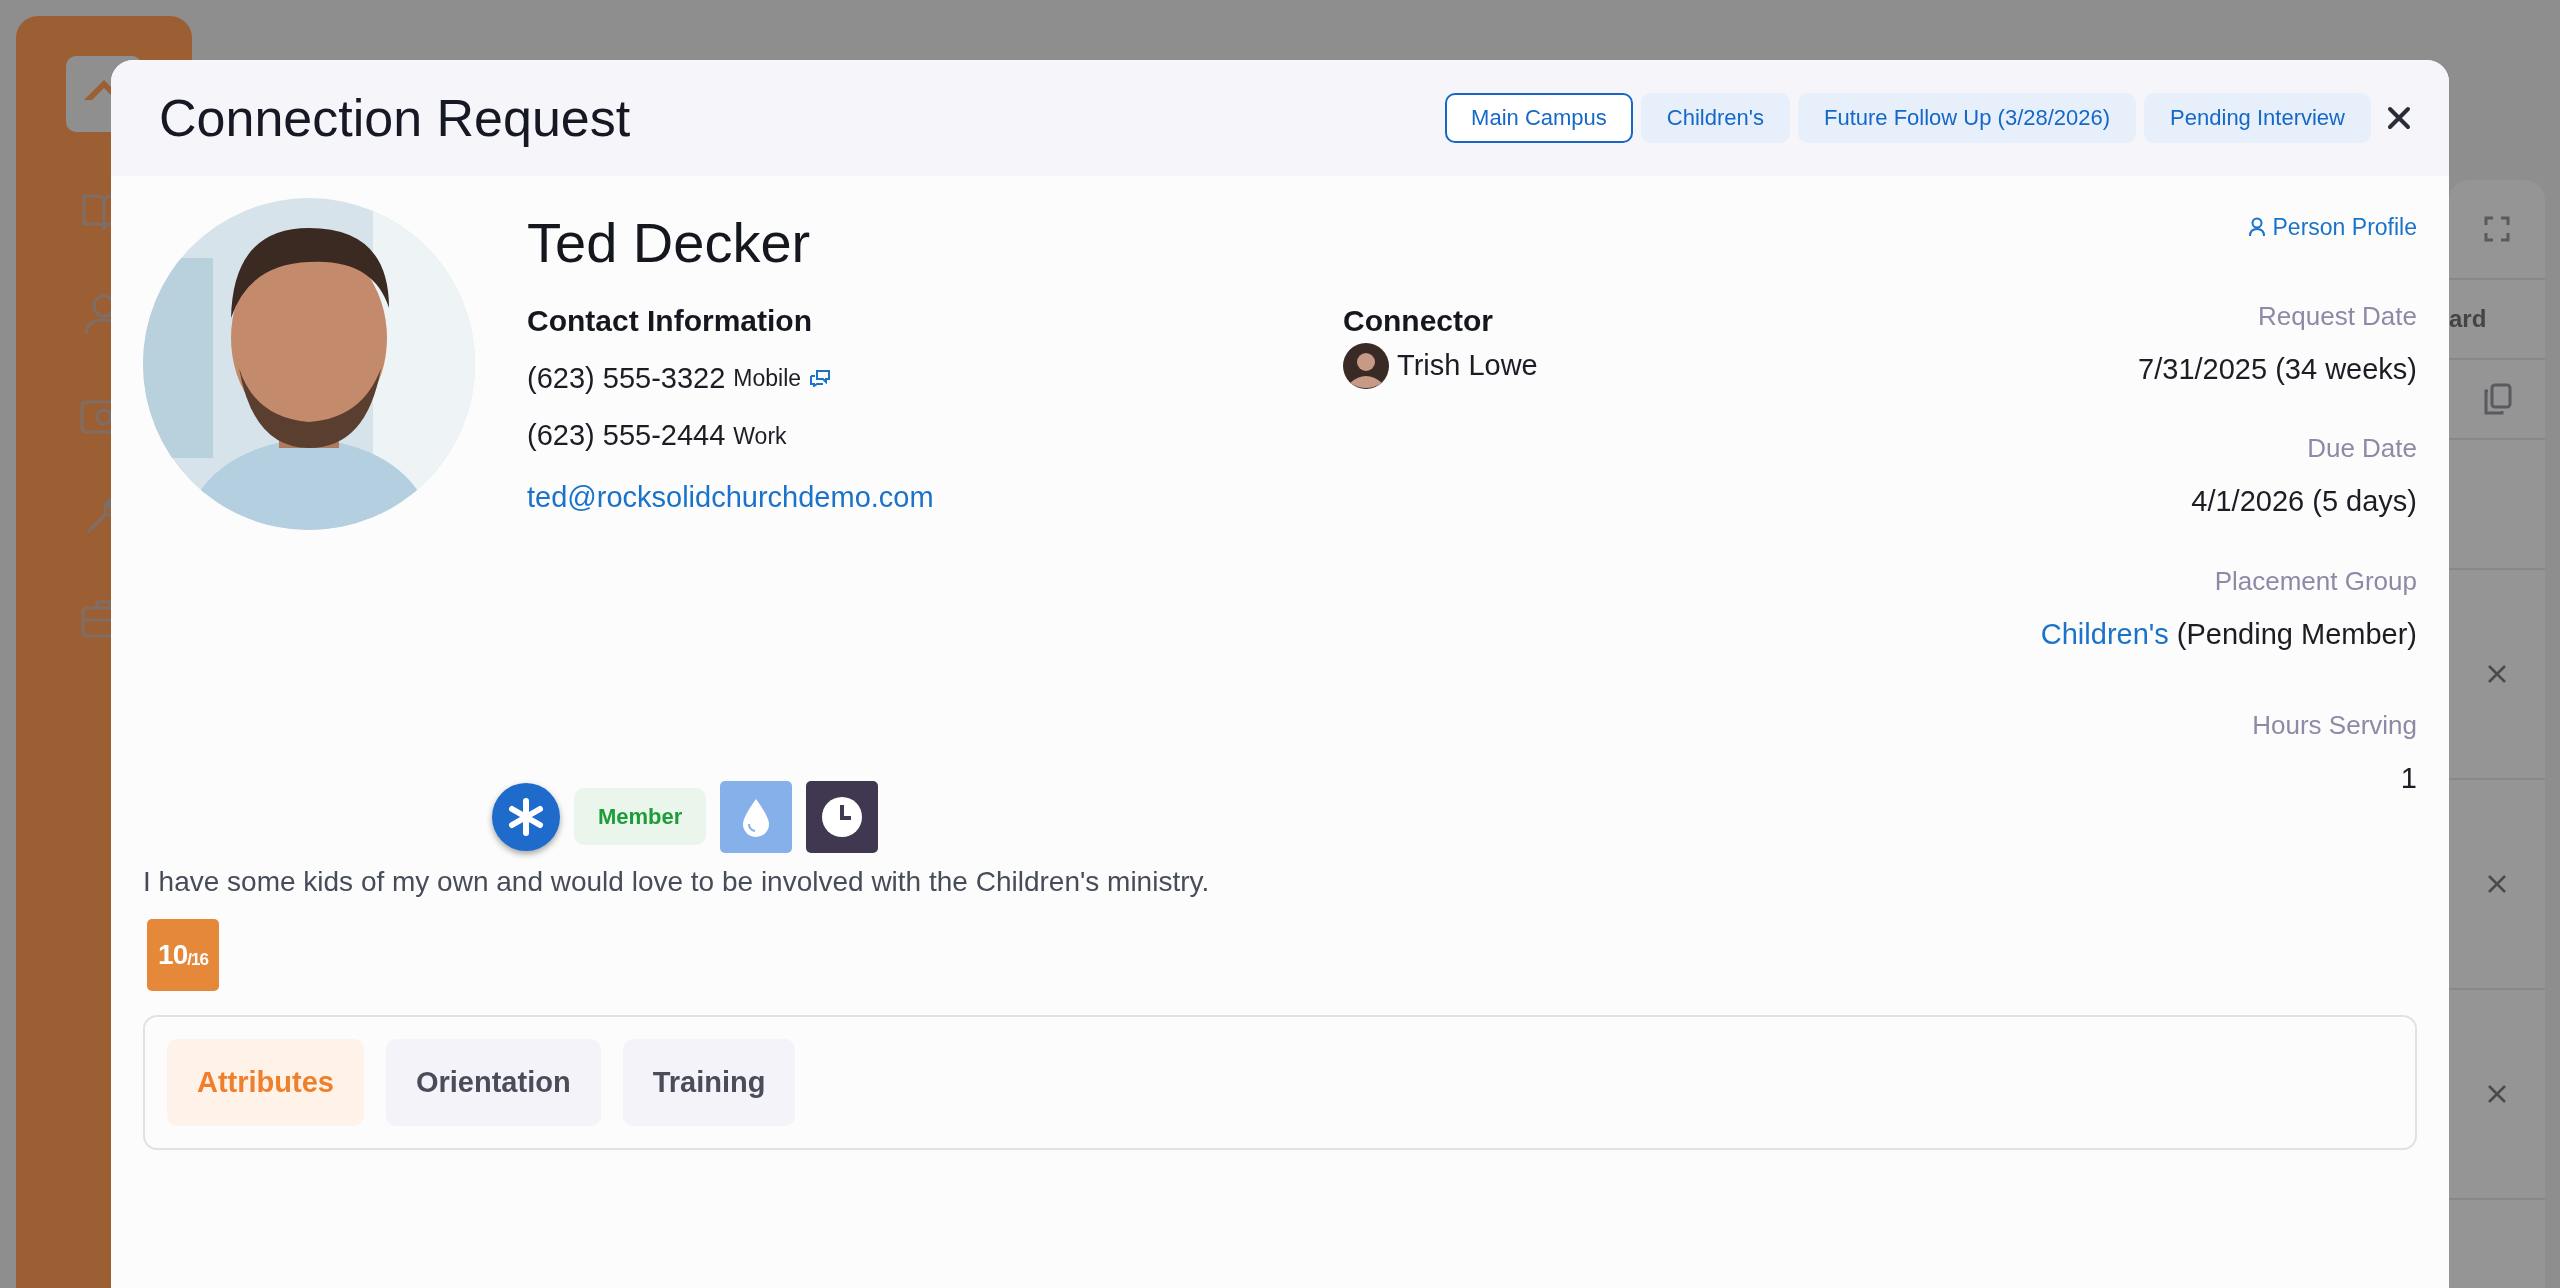 The width and height of the screenshot is (2560, 1288). Describe the element at coordinates (2468, 319) in the screenshot. I see `column-label: ard` at that location.